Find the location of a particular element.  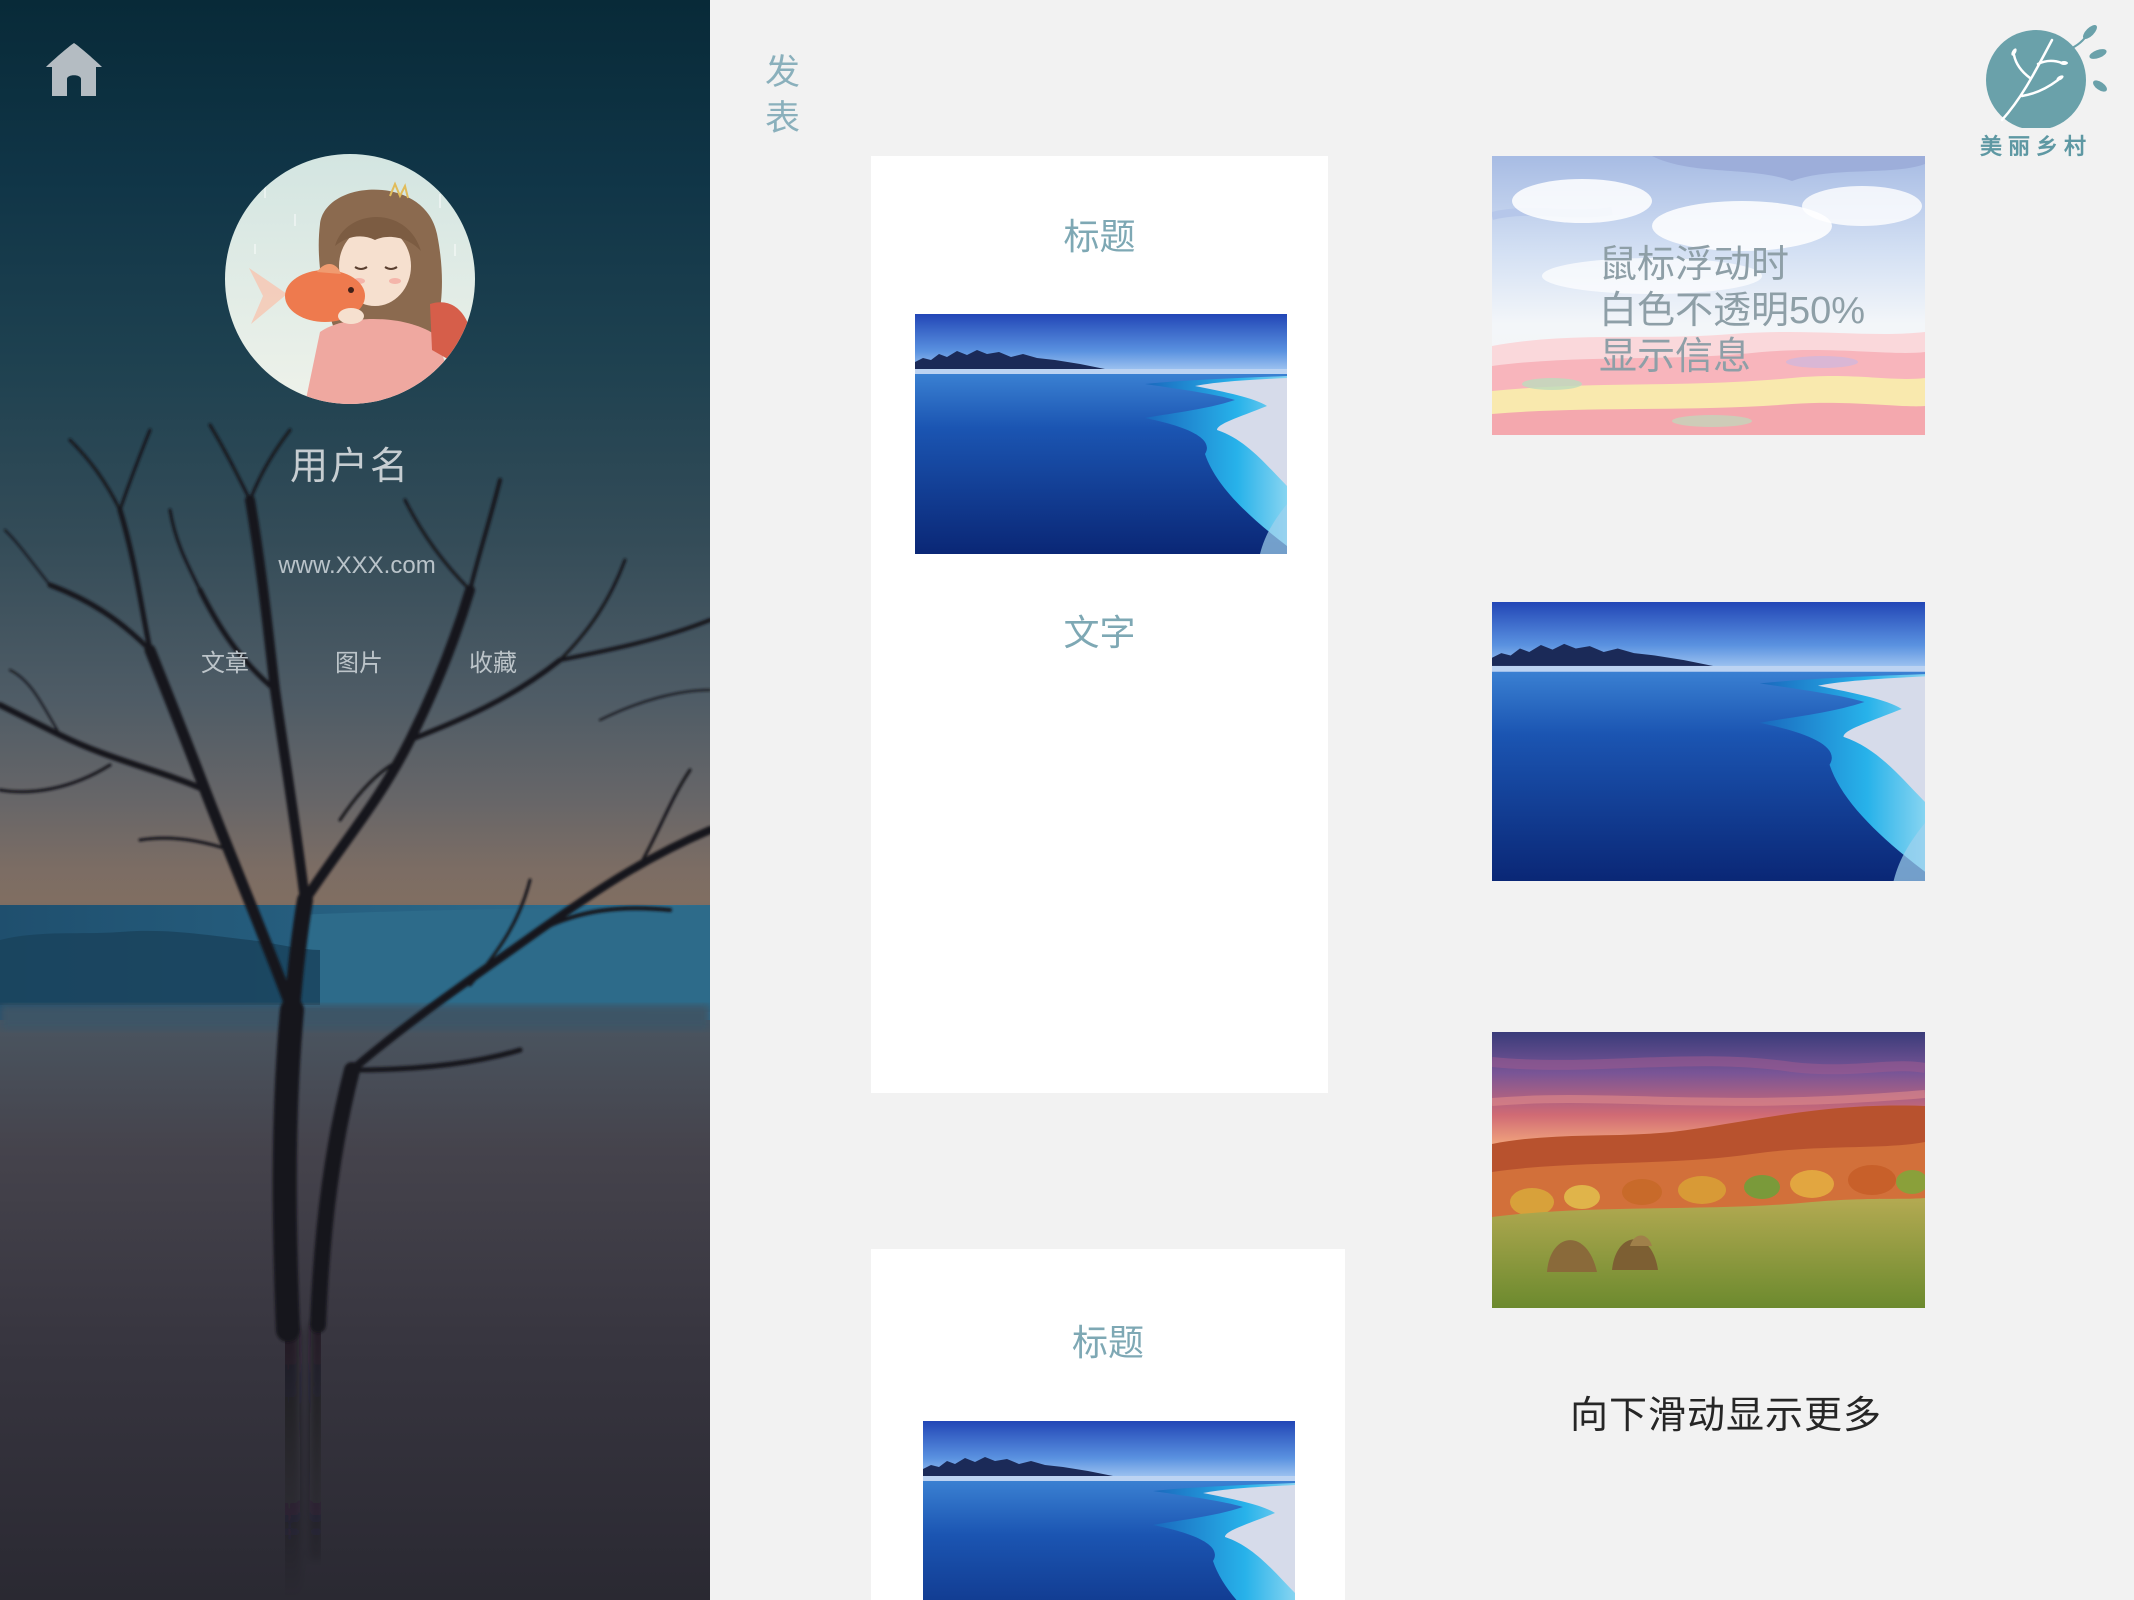

nav-item-images: 图片 is located at coordinates (359, 664).